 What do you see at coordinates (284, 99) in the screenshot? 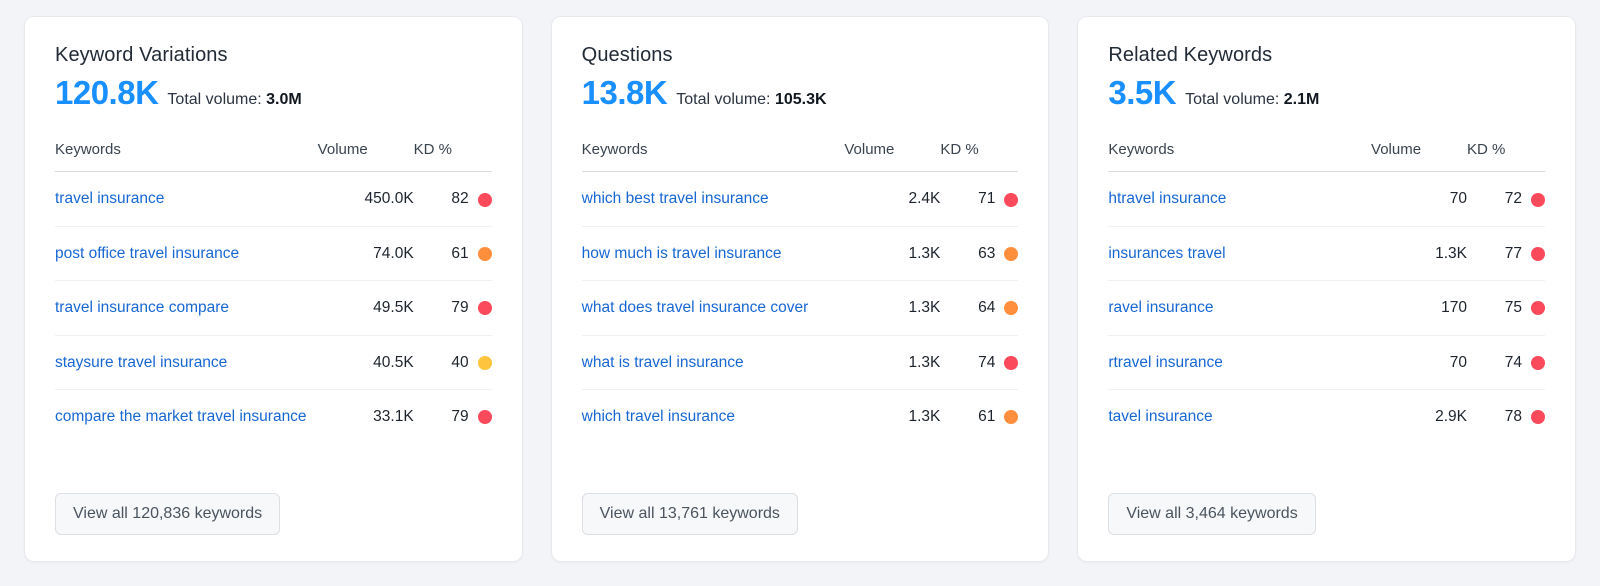
I see `total-volume-value: 3.0M` at bounding box center [284, 99].